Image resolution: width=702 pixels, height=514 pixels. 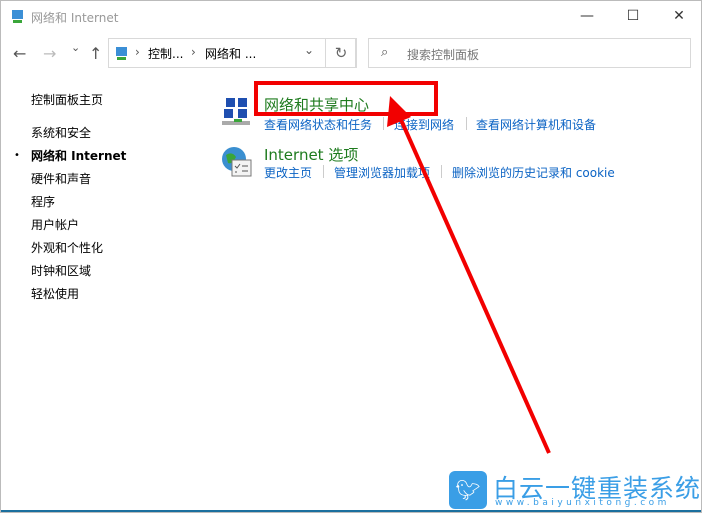 What do you see at coordinates (61, 132) in the screenshot?
I see `sidebar-item-system-security: 系统和安全` at bounding box center [61, 132].